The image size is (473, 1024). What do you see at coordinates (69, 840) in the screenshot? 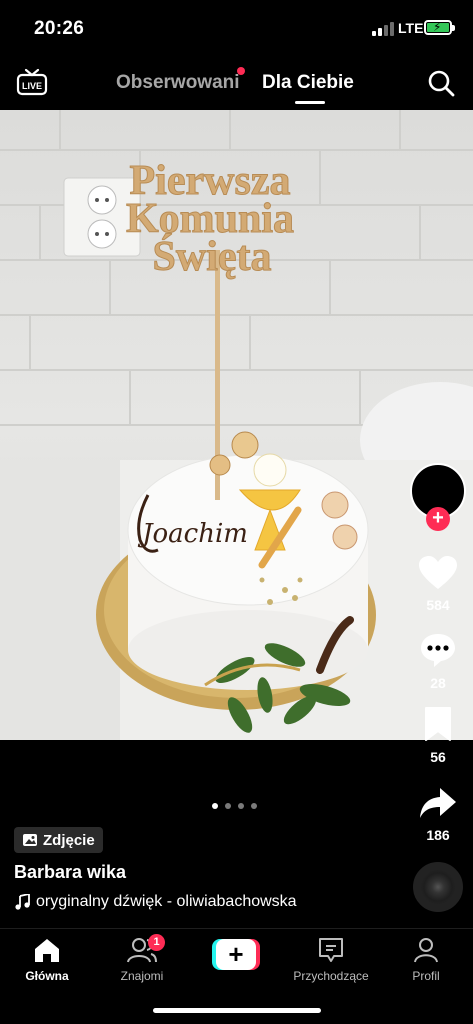
I see `photo-tag-label: Zdjęcie` at bounding box center [69, 840].